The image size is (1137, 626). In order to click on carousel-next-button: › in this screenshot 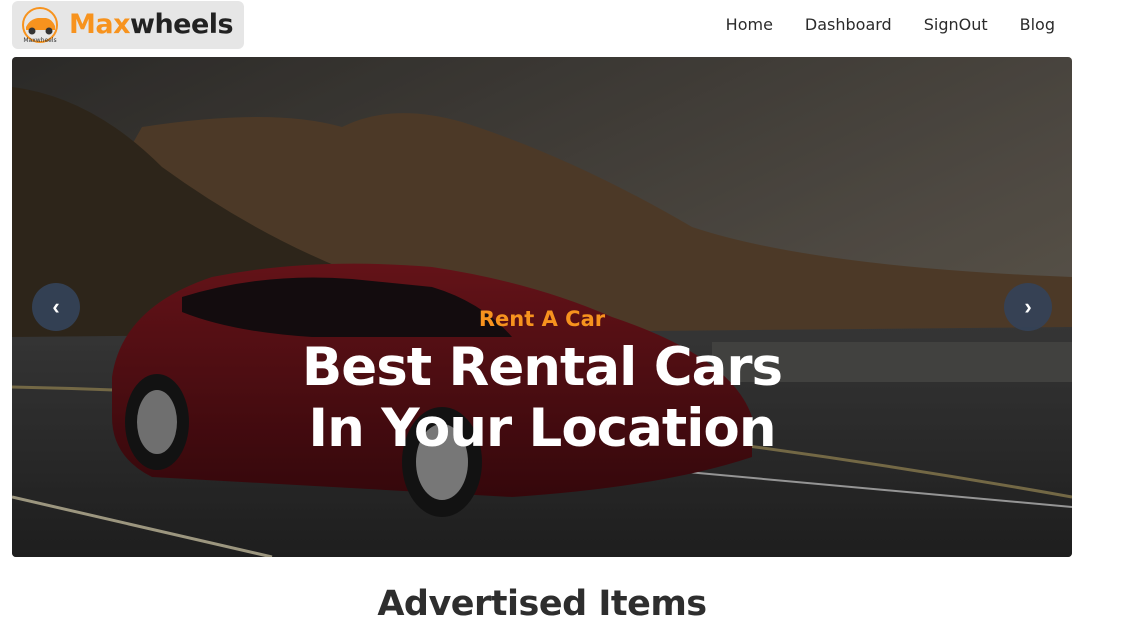, I will do `click(1028, 307)`.